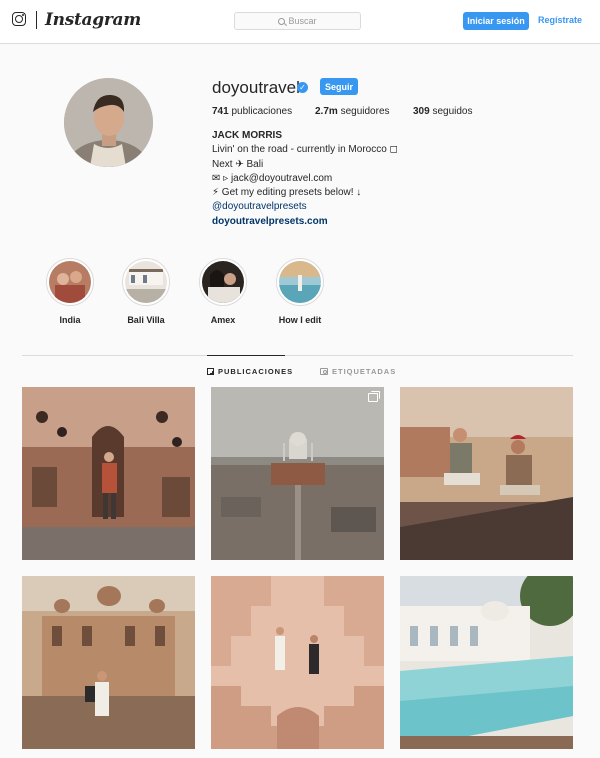 The width and height of the screenshot is (600, 758). What do you see at coordinates (256, 87) in the screenshot?
I see `profile-username: doyoutravel` at bounding box center [256, 87].